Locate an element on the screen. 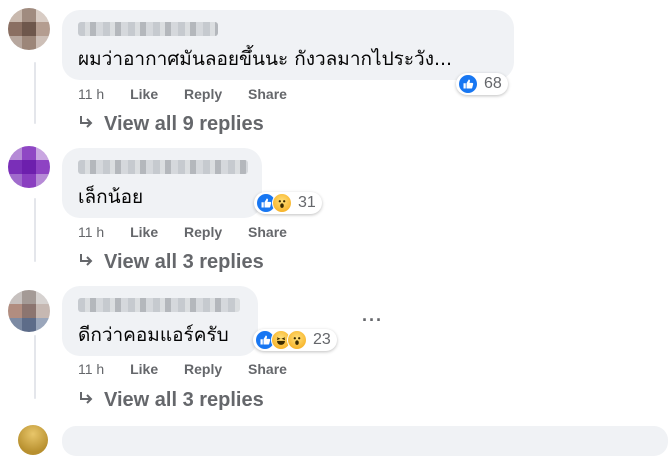 The width and height of the screenshot is (670, 456). reaction-summary: 31 is located at coordinates (288, 203).